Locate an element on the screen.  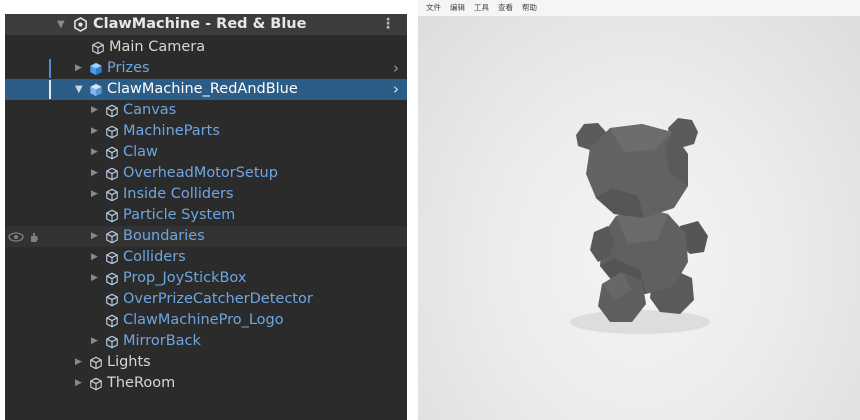
visibility-toggle is located at coordinates (24, 236).